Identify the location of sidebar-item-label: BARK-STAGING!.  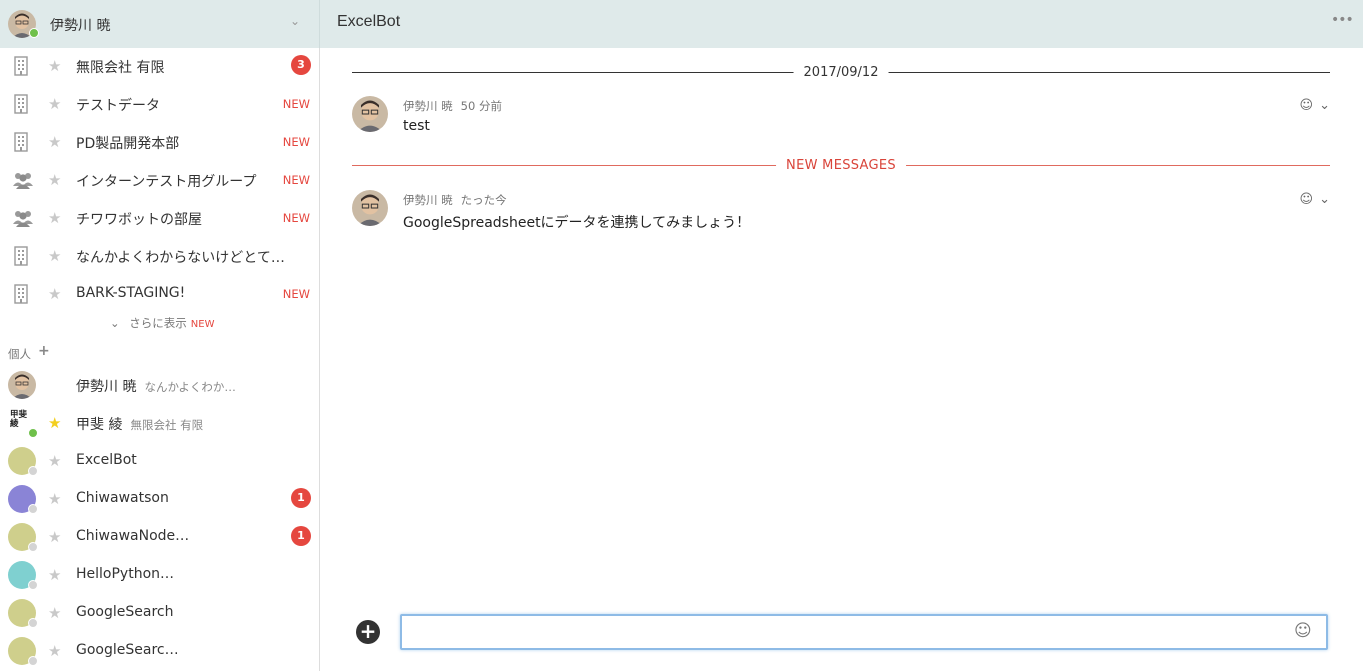
(131, 293).